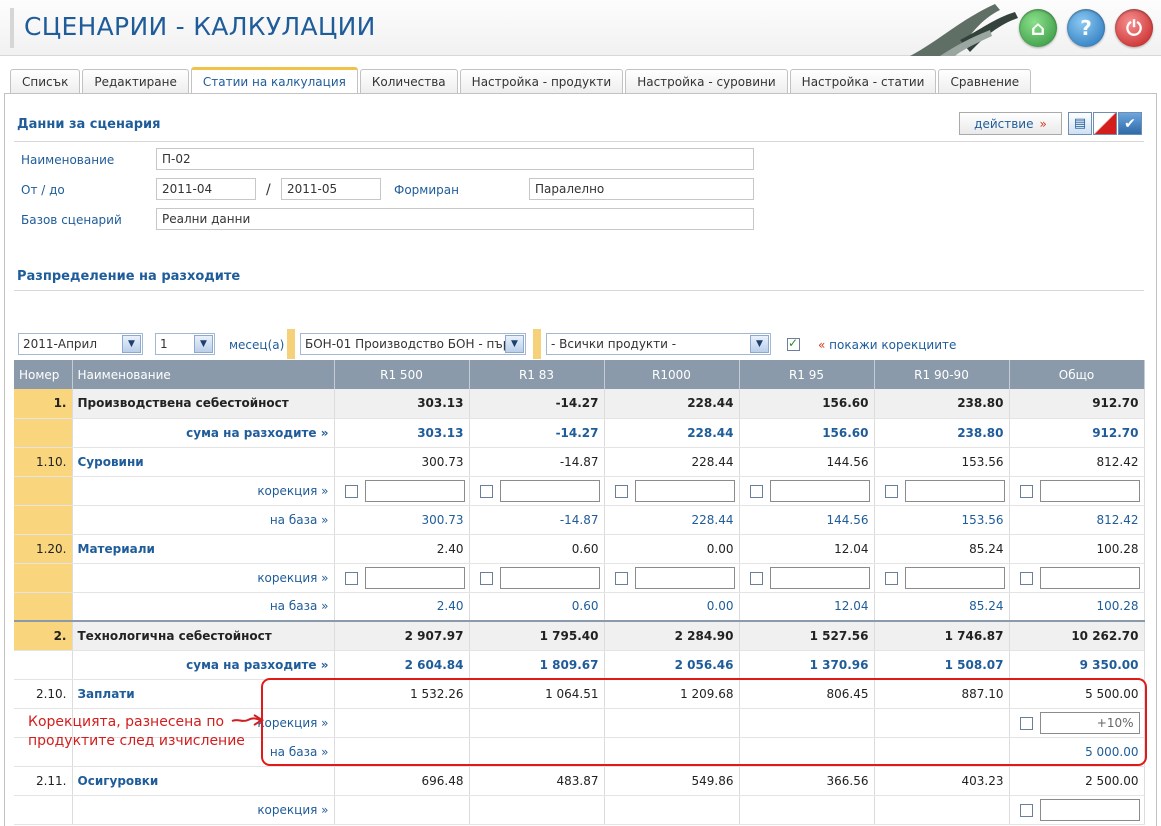 The height and width of the screenshot is (826, 1161). Describe the element at coordinates (793, 343) in the screenshot. I see `show-corrections-checkbox` at that location.